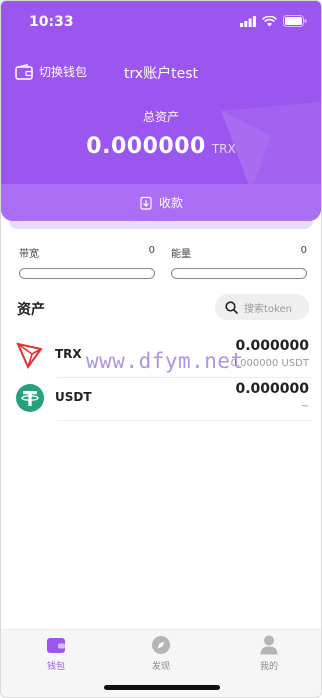 Image resolution: width=322 pixels, height=698 pixels. Describe the element at coordinates (56, 645) in the screenshot. I see `wallet-tab-icon` at that location.